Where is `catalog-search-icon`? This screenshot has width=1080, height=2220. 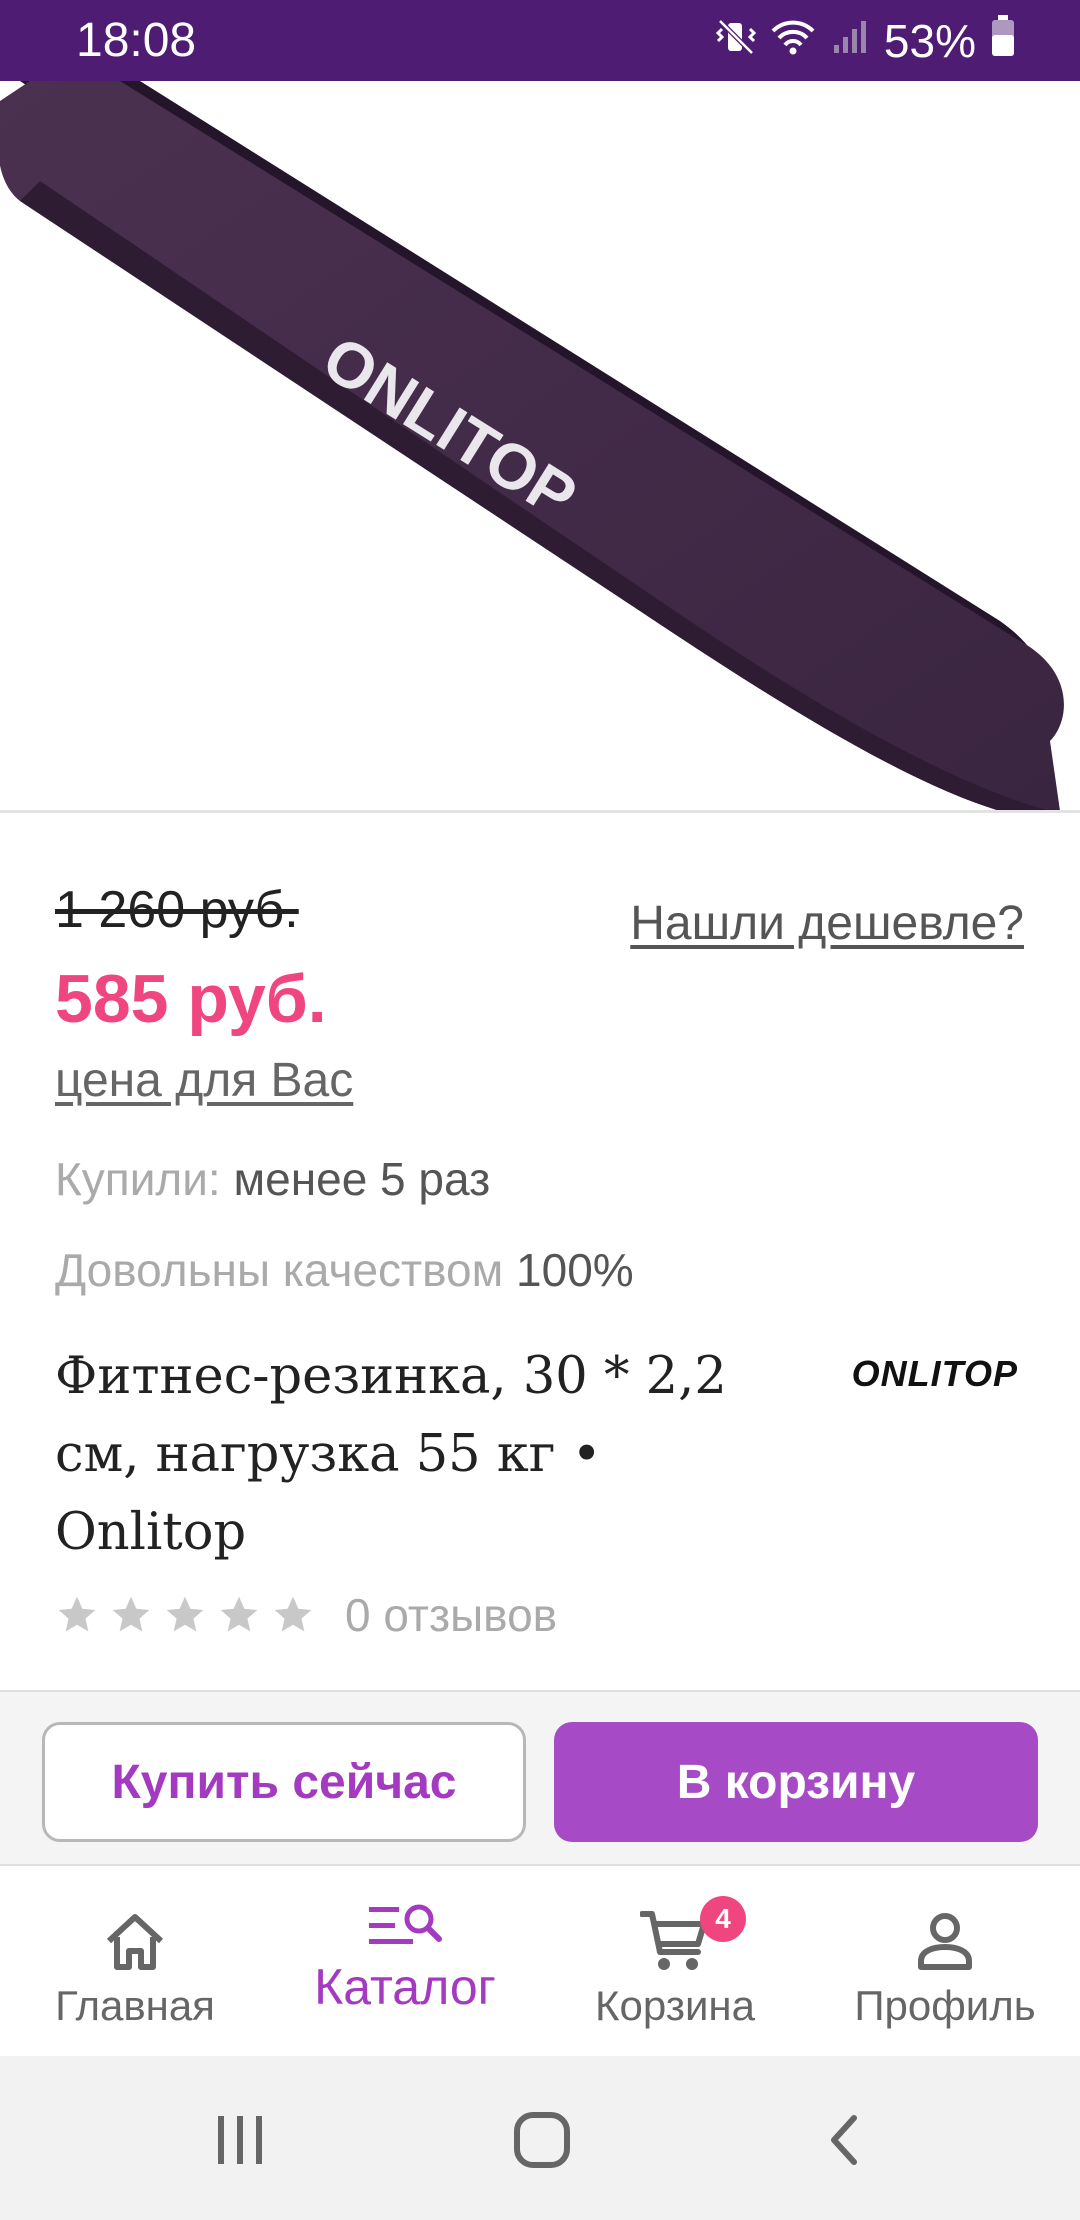
catalog-search-icon is located at coordinates (405, 1927).